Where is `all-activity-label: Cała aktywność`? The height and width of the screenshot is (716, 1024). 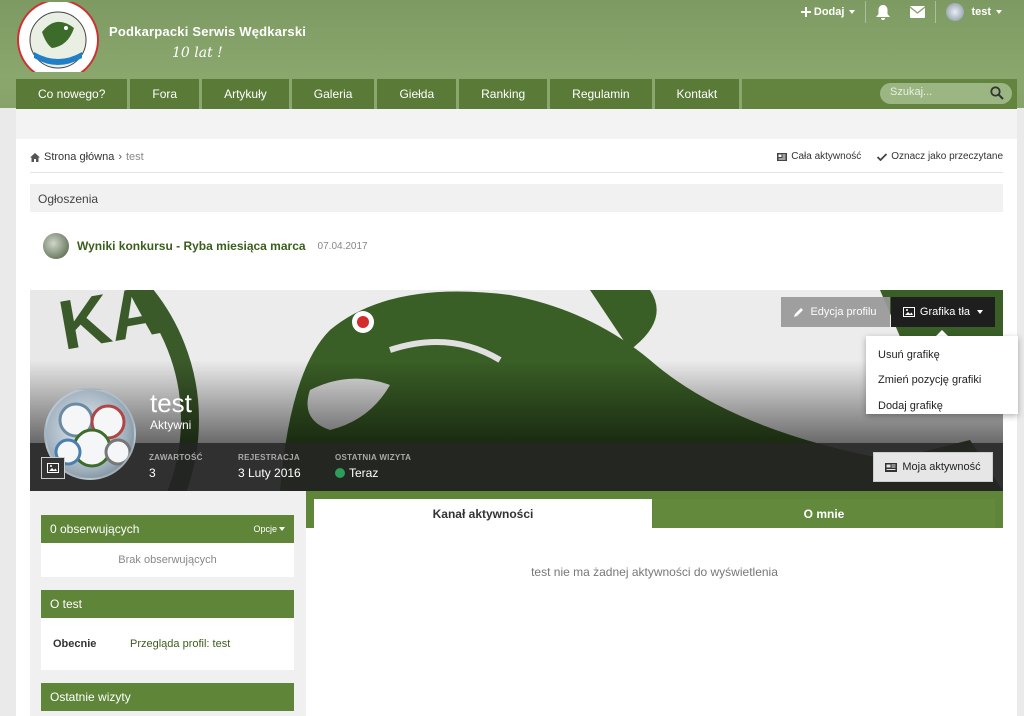
all-activity-label: Cała aktywność is located at coordinates (826, 156).